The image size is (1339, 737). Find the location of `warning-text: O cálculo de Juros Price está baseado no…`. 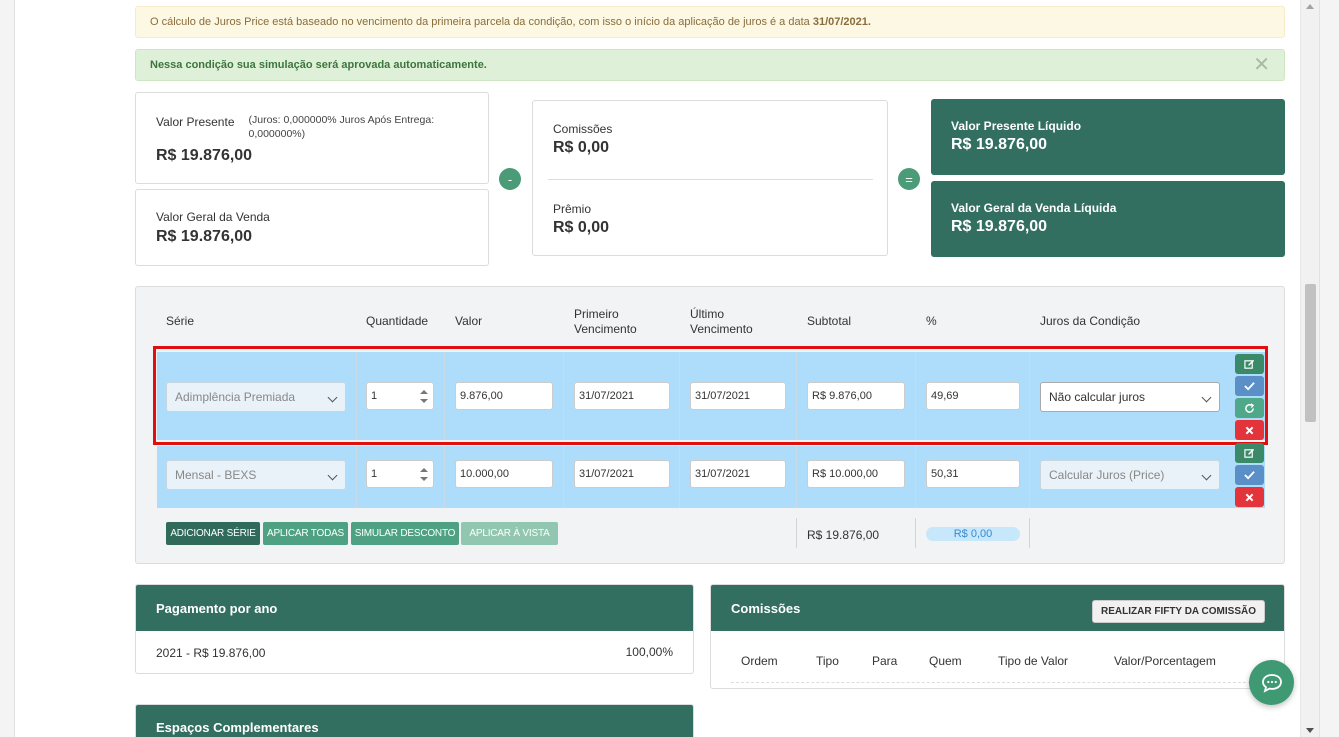

warning-text: O cálculo de Juros Price está baseado no… is located at coordinates (480, 22).